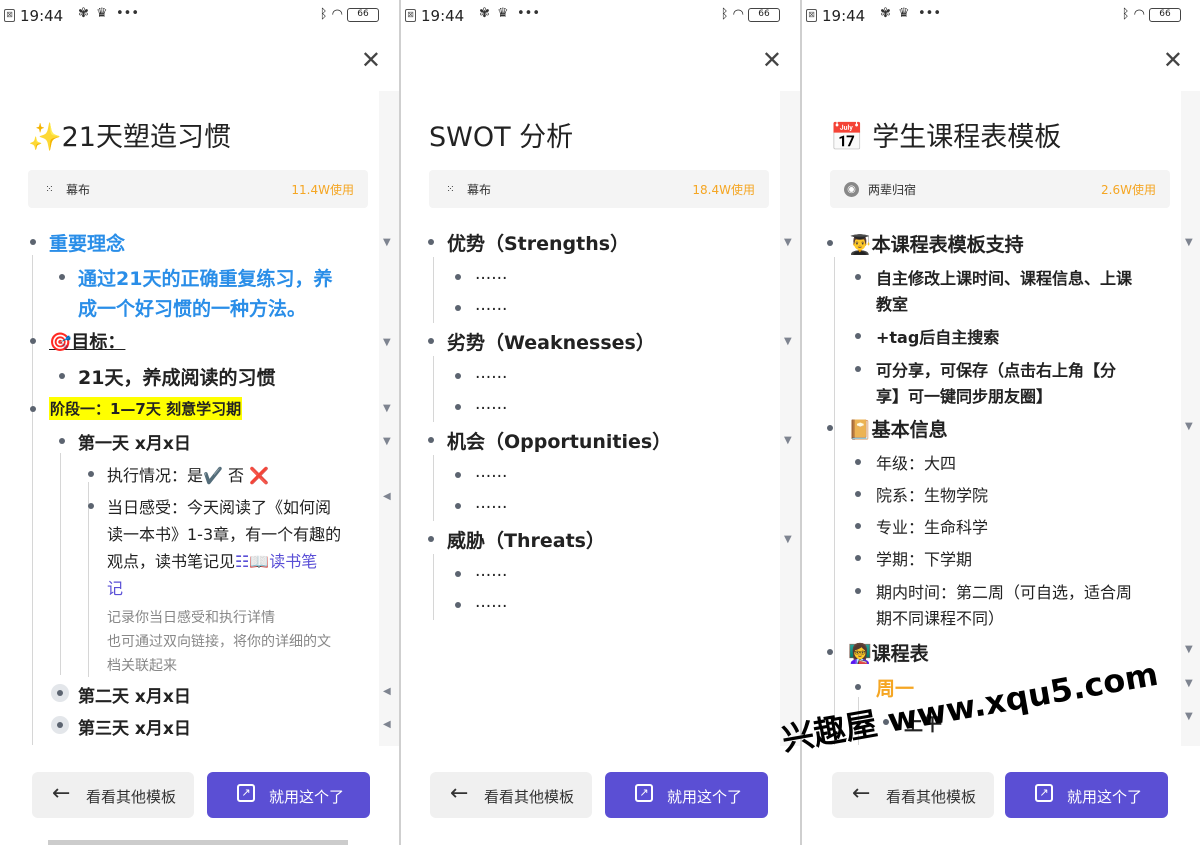 This screenshot has width=1200, height=845. Describe the element at coordinates (443, 16) in the screenshot. I see `status-time: 19:44` at that location.